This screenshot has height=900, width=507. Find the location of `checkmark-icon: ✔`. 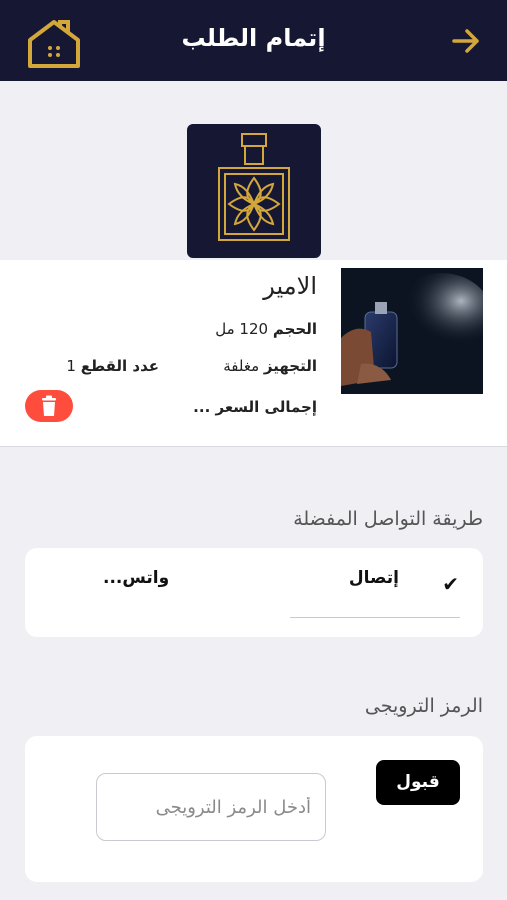

checkmark-icon: ✔ is located at coordinates (450, 584).